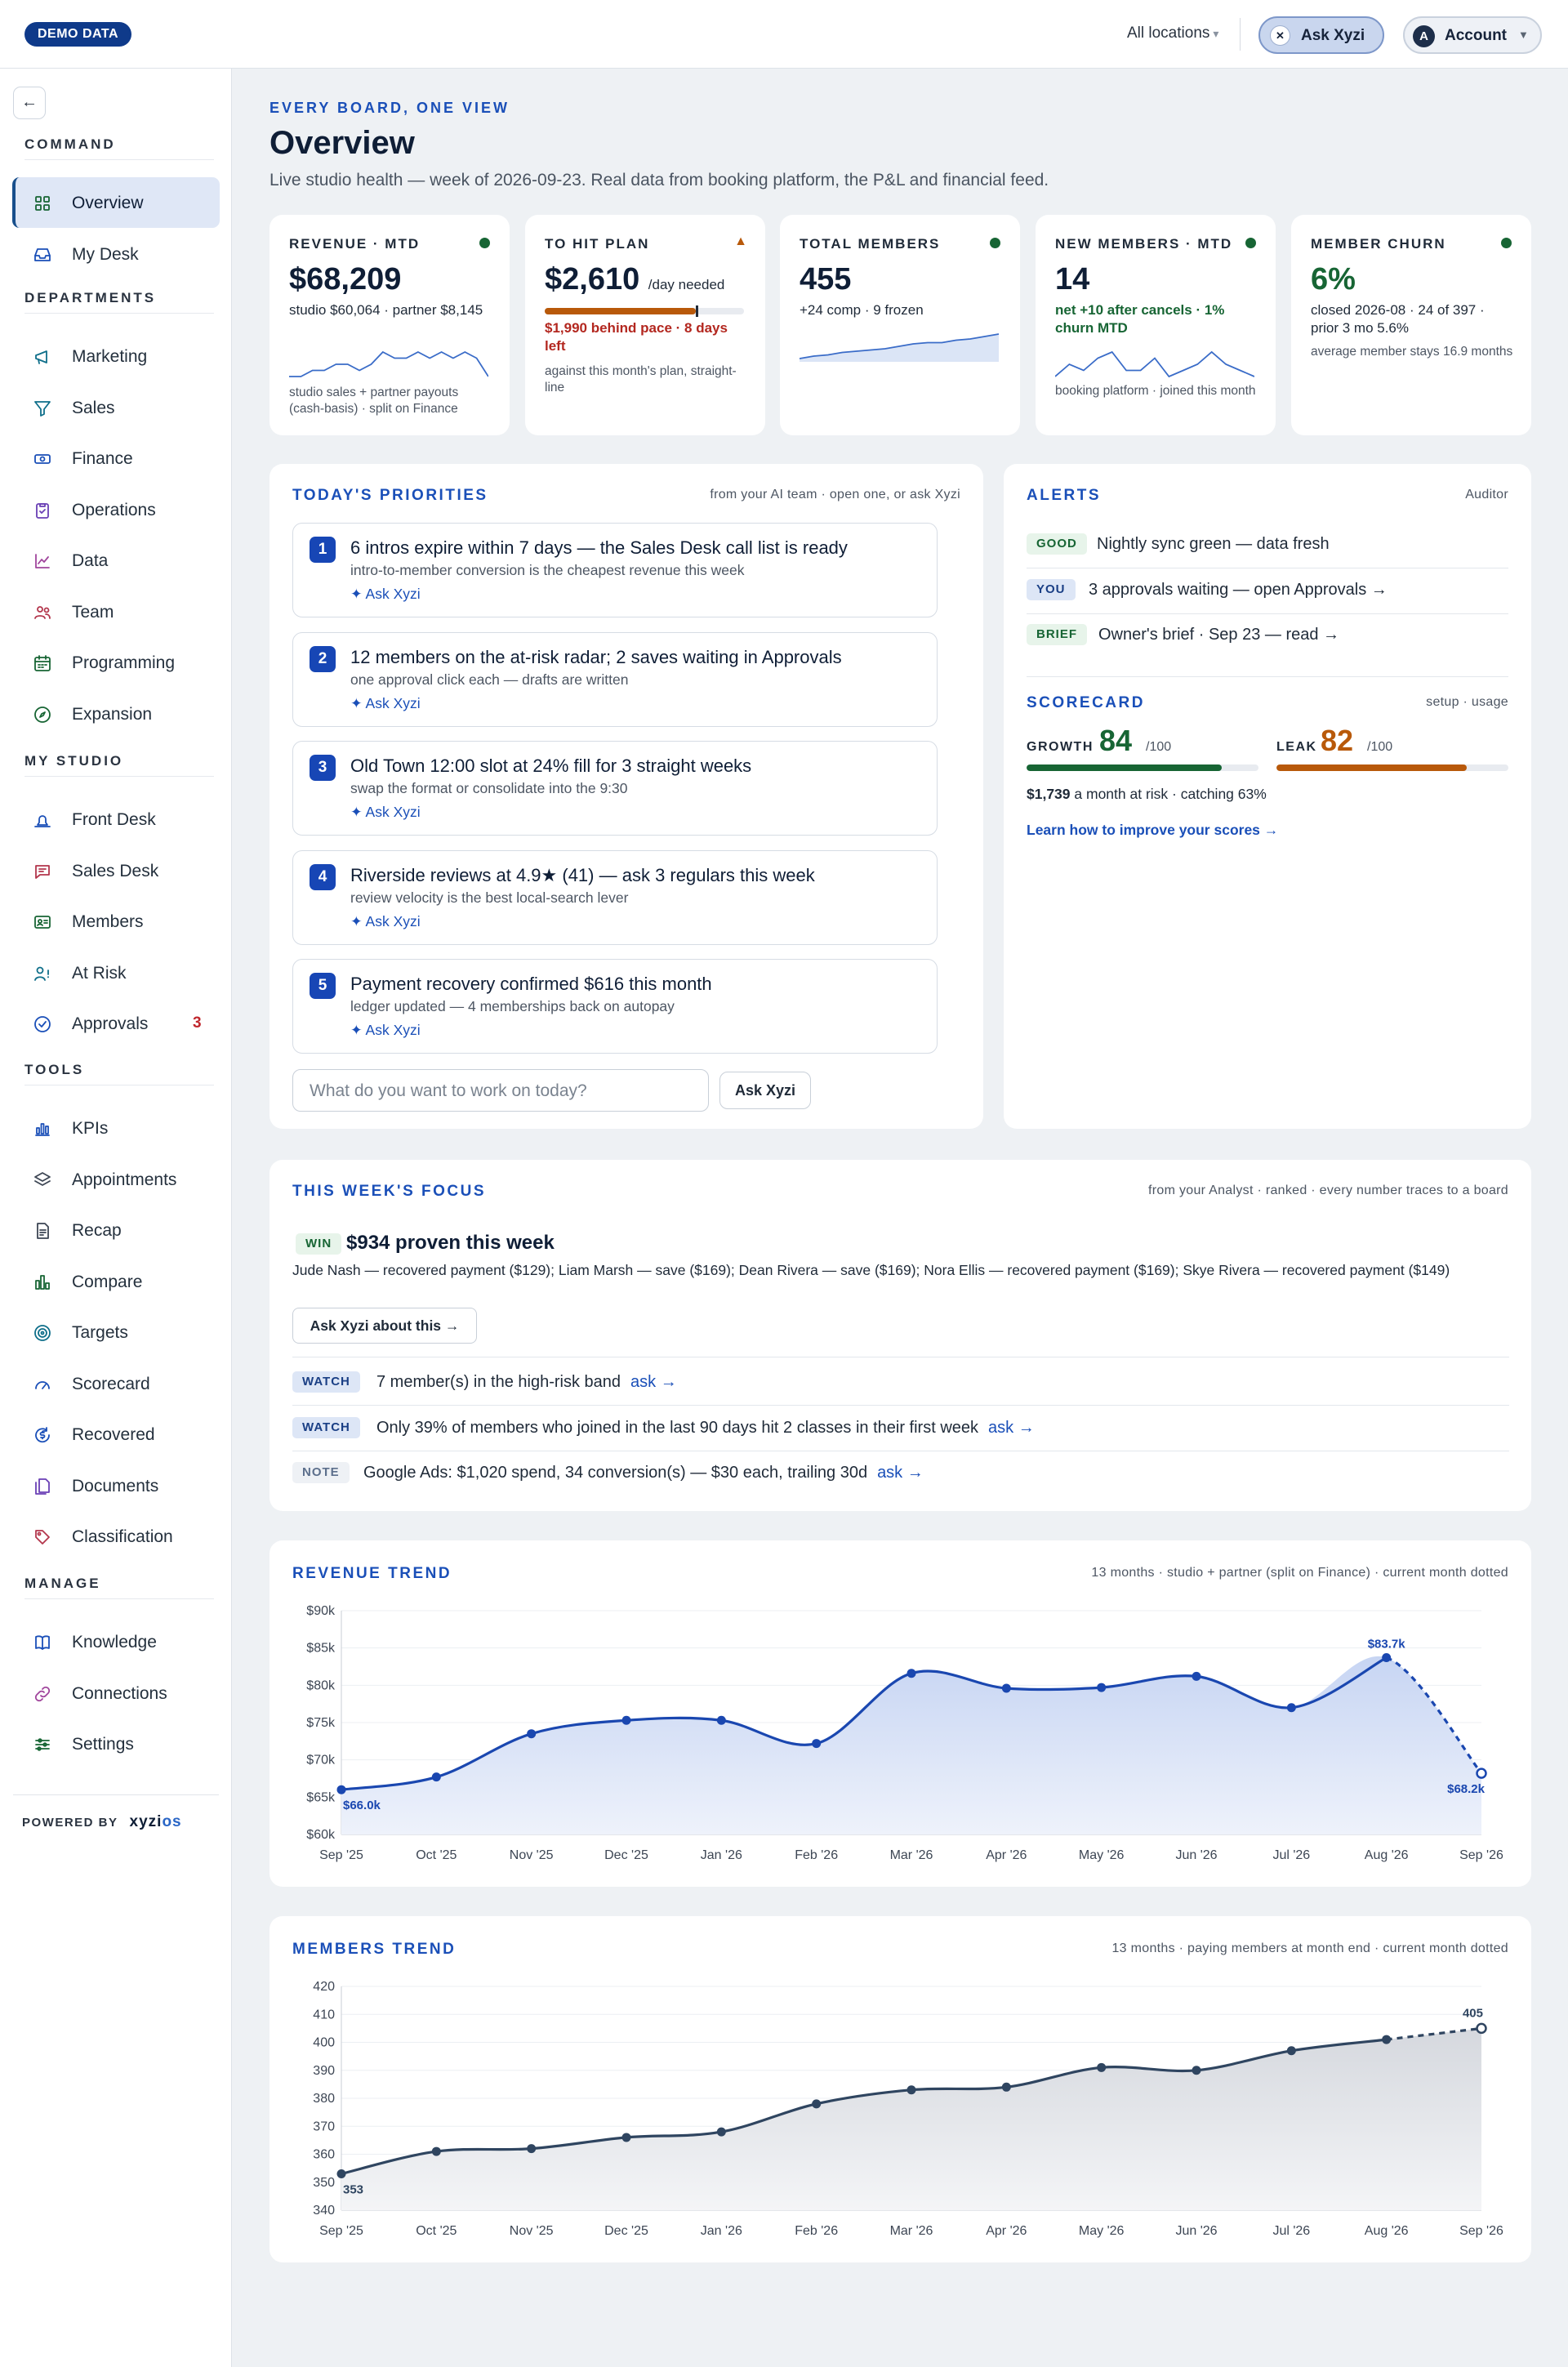 This screenshot has height=2367, width=1568. Describe the element at coordinates (1102, 1855) in the screenshot. I see `x-tick-label: May '26` at that location.